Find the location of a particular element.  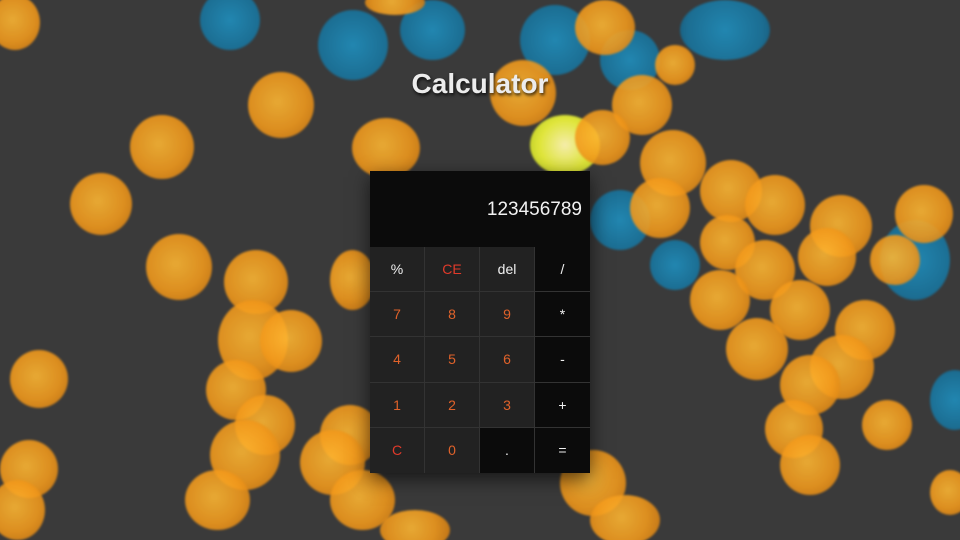

key-delete: del is located at coordinates (507, 270).